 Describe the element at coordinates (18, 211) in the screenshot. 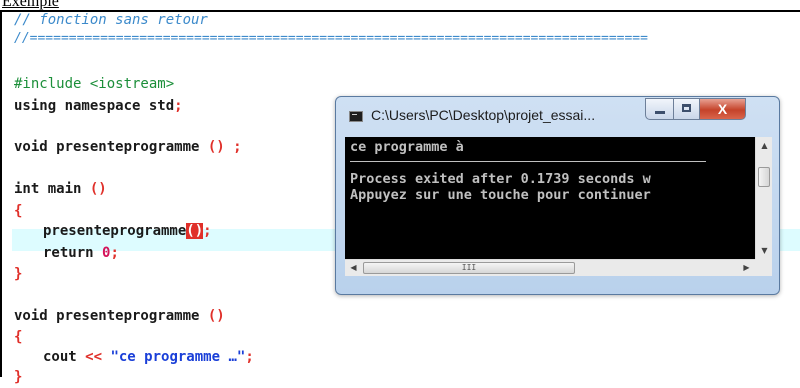

I see `code-line-brace-open: {` at that location.